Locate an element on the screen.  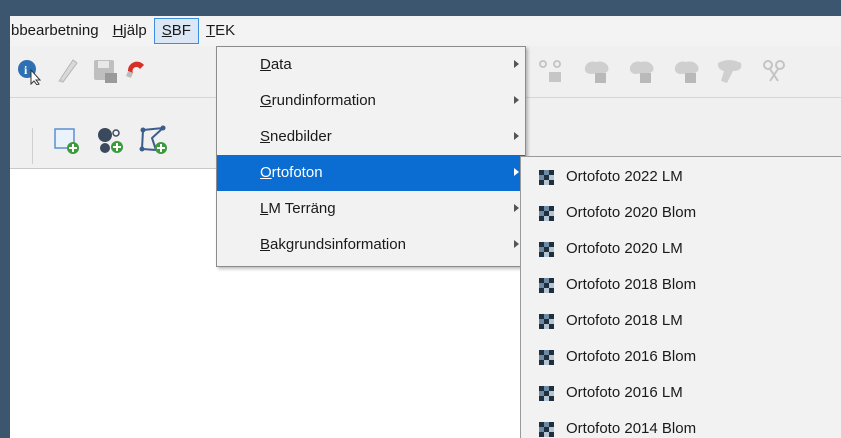
submenu-item-label: Ortofoto 2020 LM is located at coordinates (624, 248).